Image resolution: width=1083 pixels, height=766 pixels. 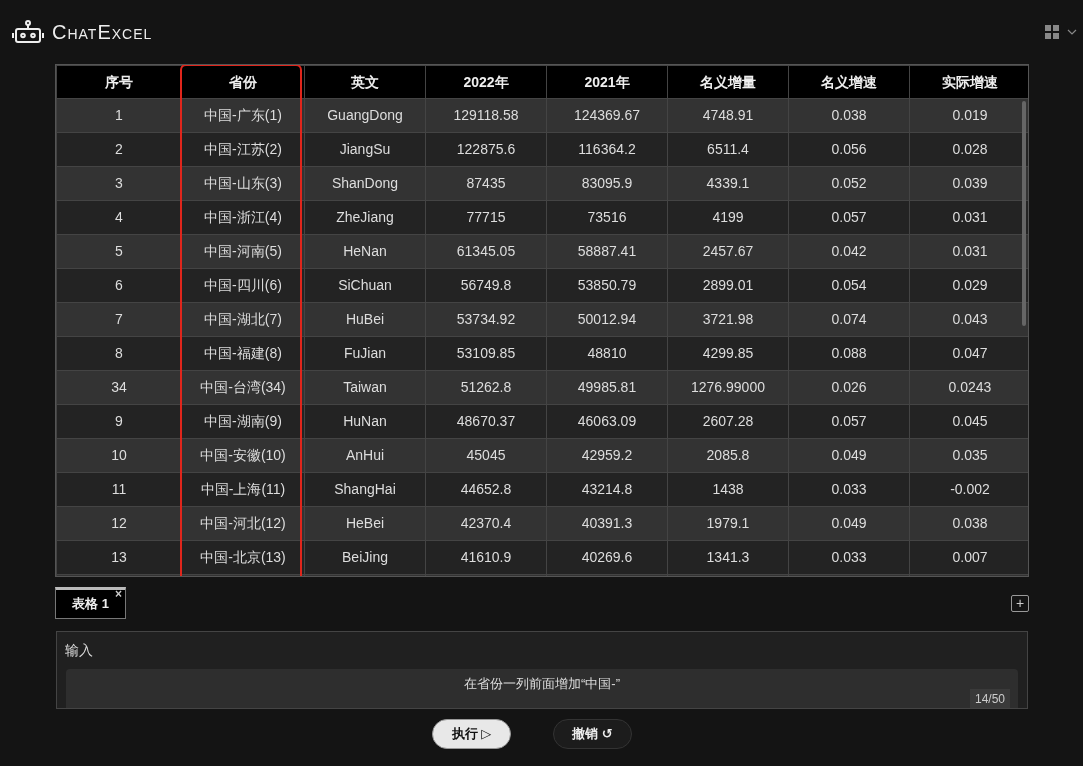 What do you see at coordinates (607, 115) in the screenshot?
I see `table-cell: 124369.67` at bounding box center [607, 115].